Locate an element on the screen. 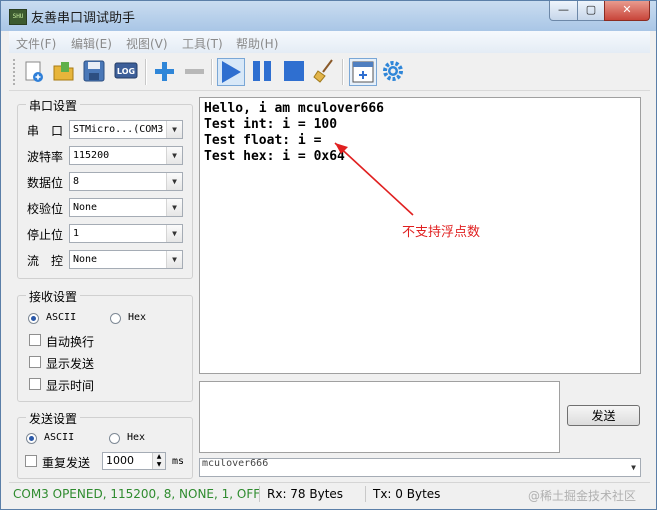 The image size is (657, 510). rx-count: Rx: 78 Bytes is located at coordinates (305, 494).